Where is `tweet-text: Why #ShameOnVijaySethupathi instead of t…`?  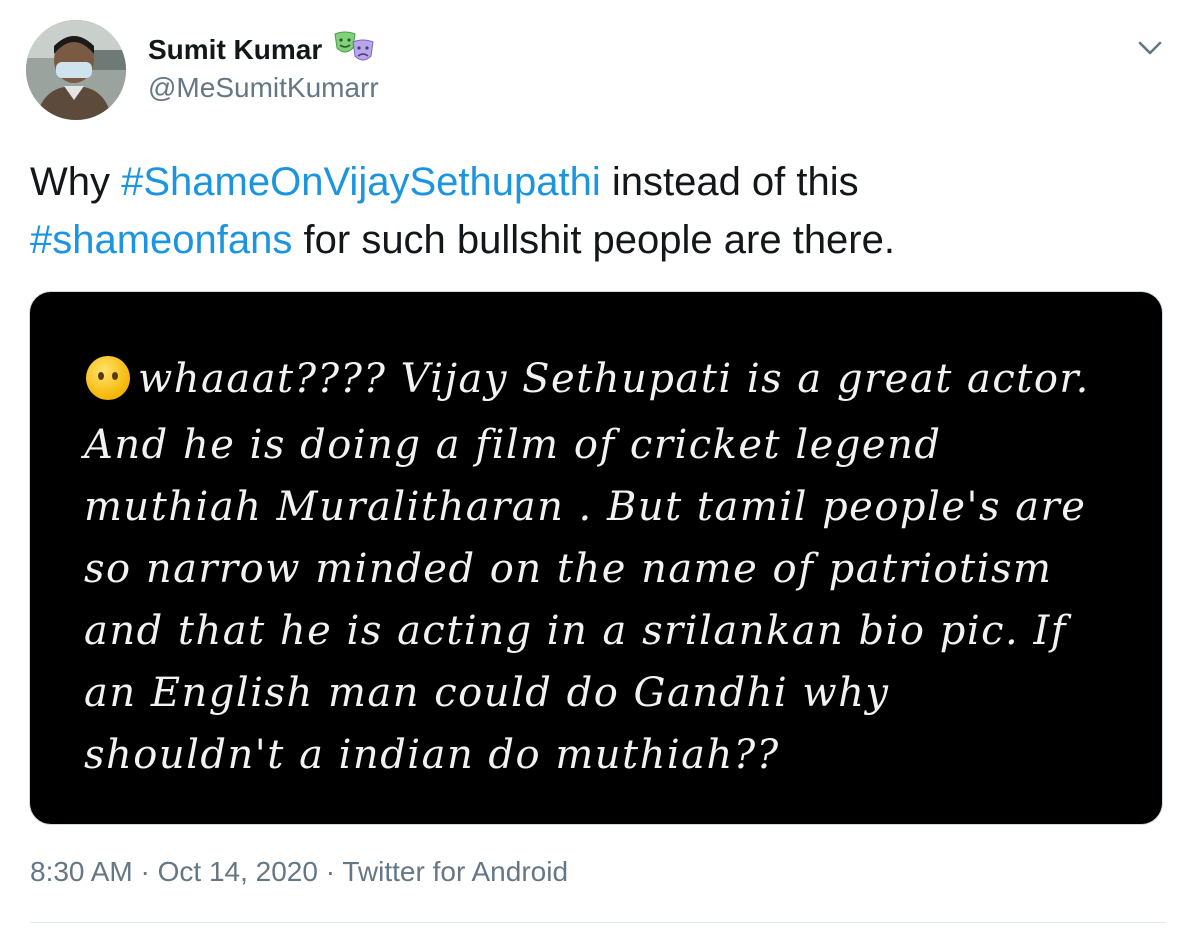
tweet-text: Why #ShameOnVijaySethupathi instead of t… is located at coordinates (600, 211).